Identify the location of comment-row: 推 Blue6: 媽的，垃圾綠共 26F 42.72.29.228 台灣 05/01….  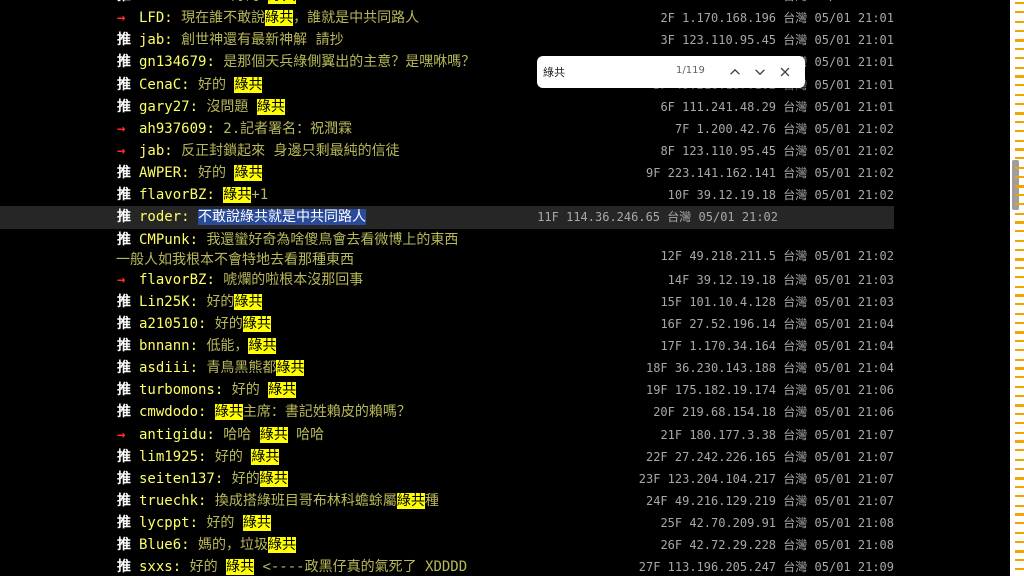
(505, 545).